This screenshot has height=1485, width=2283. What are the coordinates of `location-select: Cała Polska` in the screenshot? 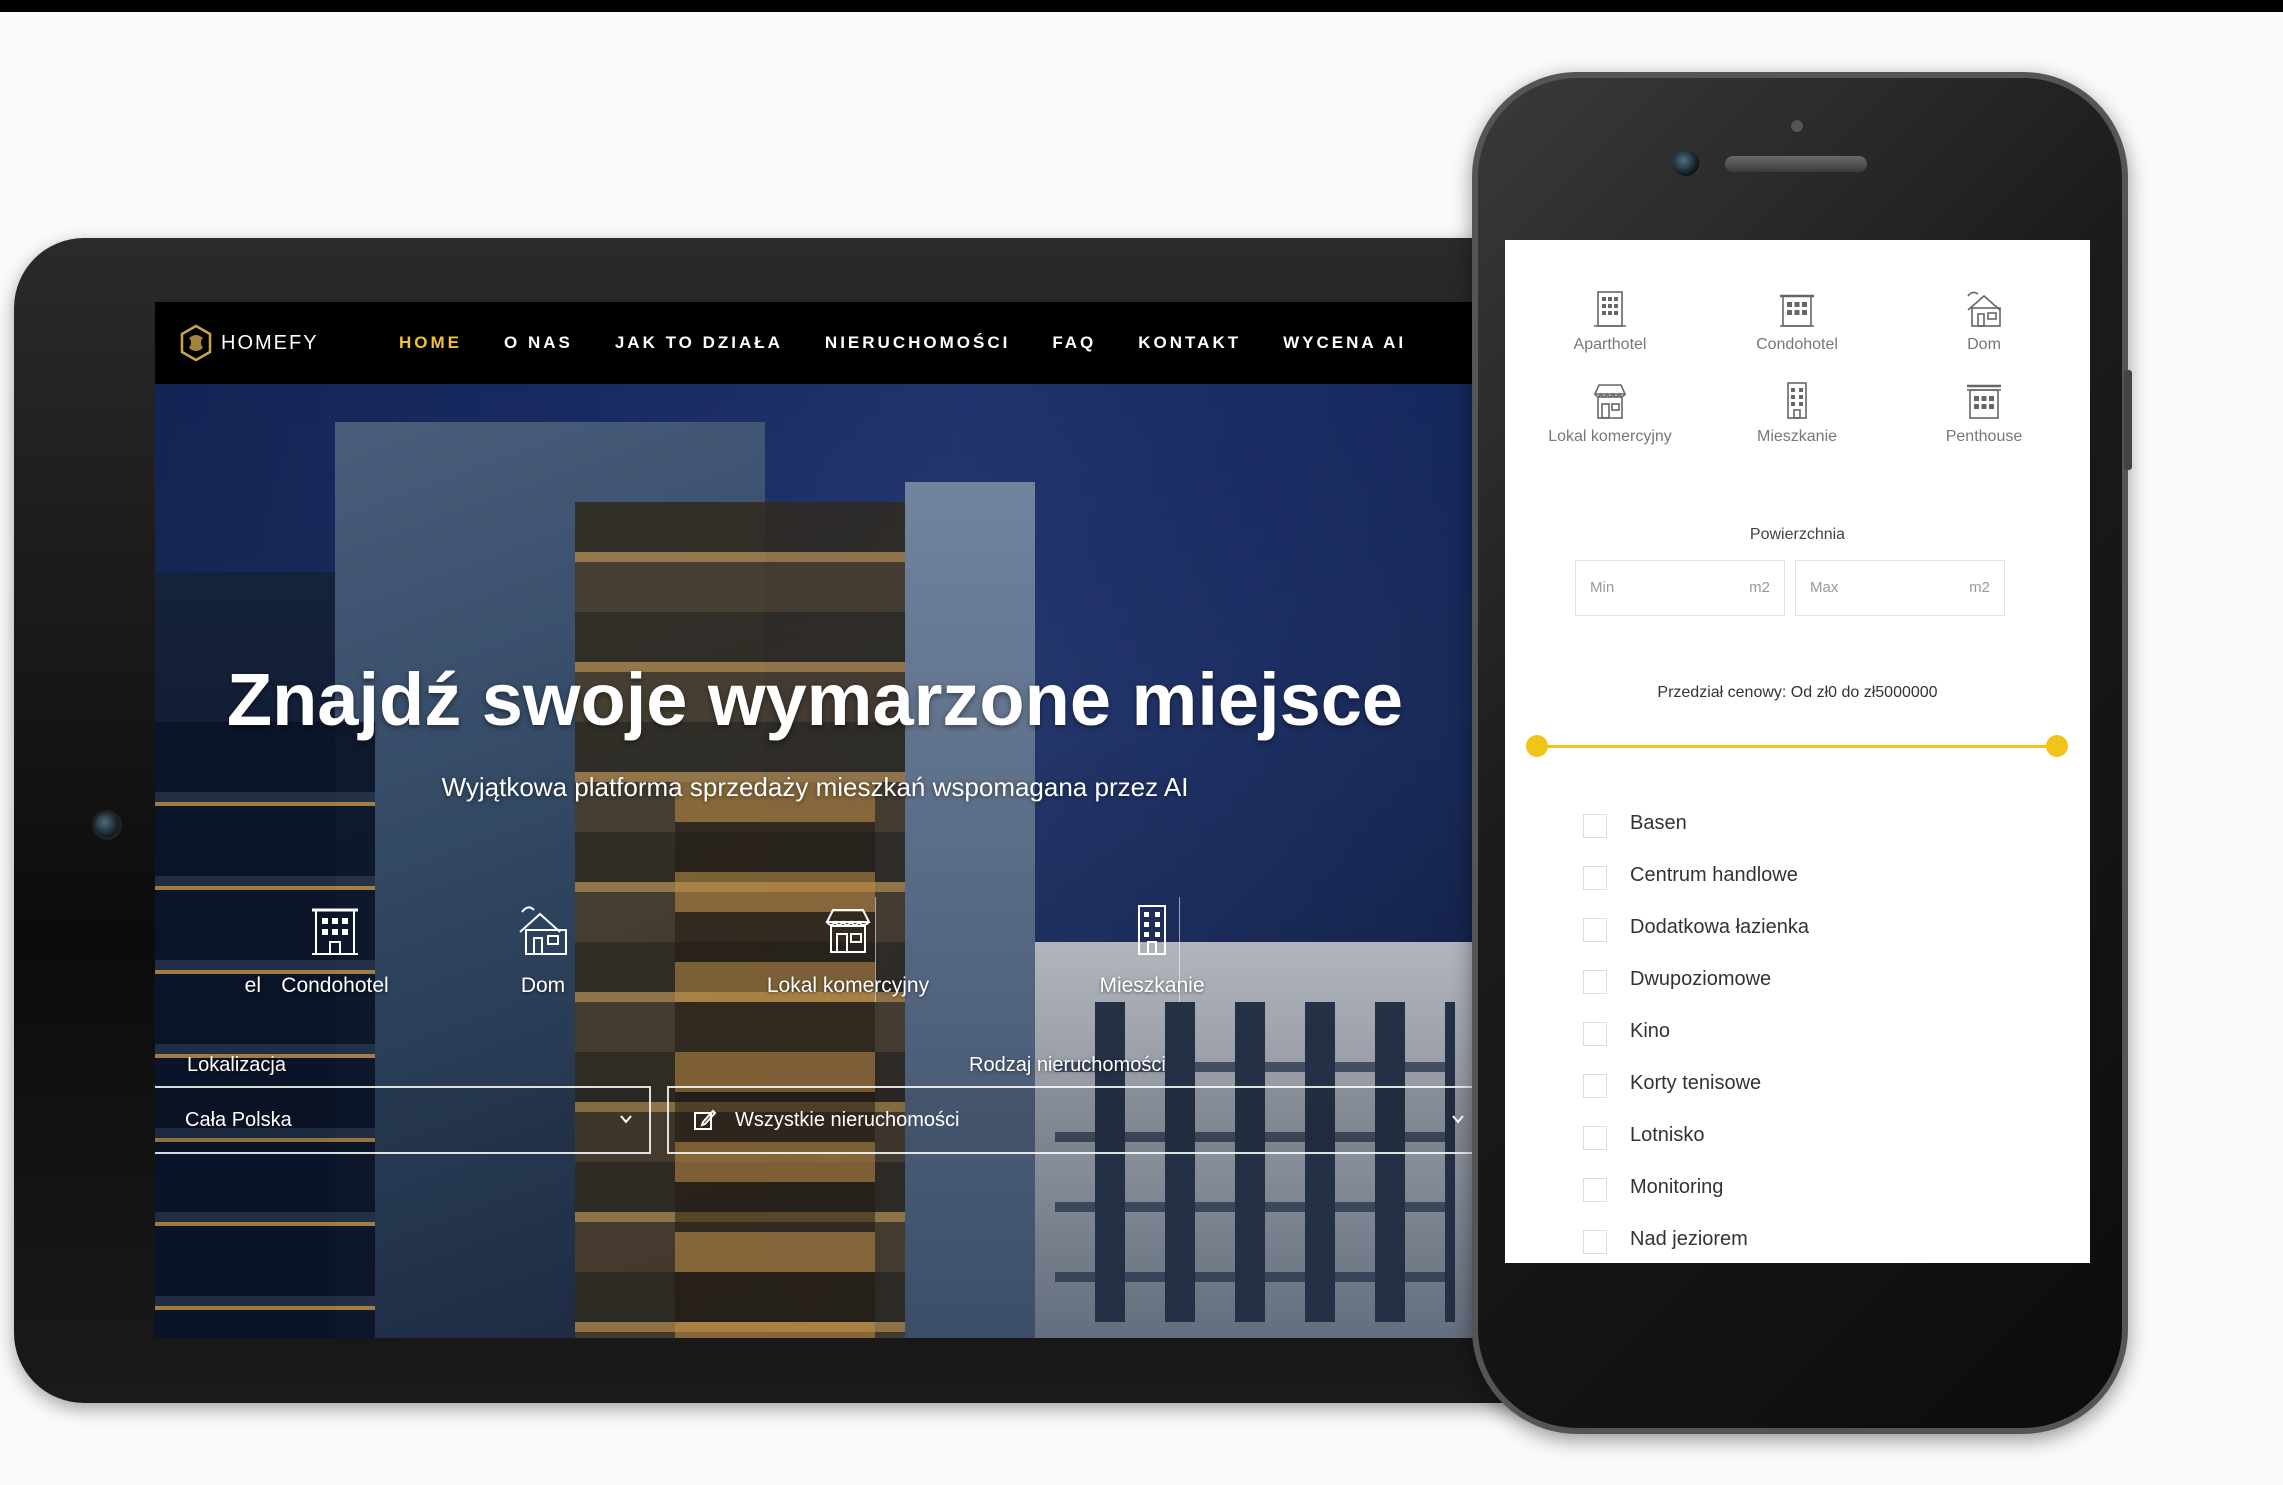 It's located at (403, 1120).